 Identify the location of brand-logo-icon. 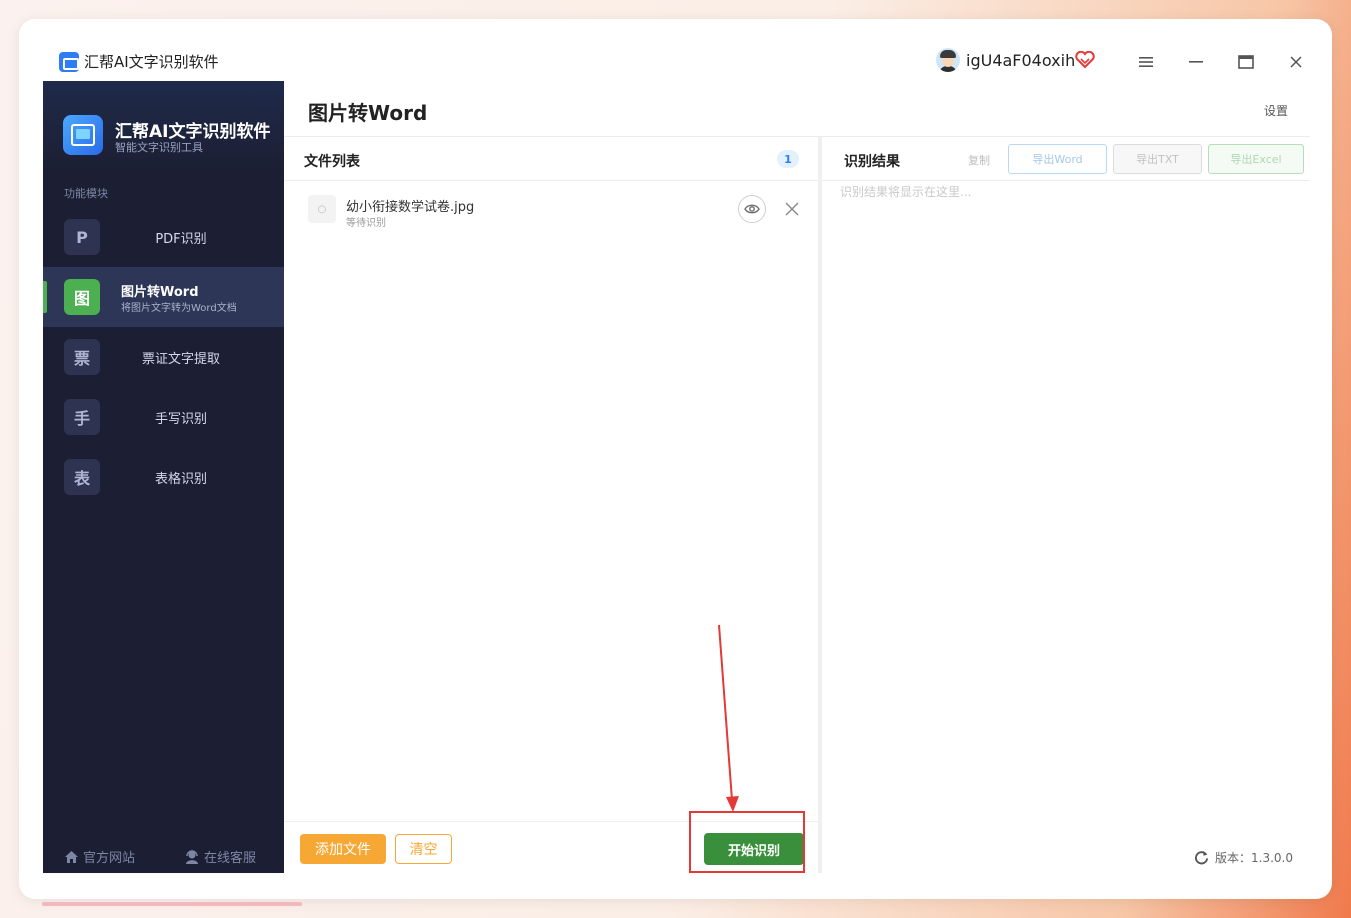
(83, 135).